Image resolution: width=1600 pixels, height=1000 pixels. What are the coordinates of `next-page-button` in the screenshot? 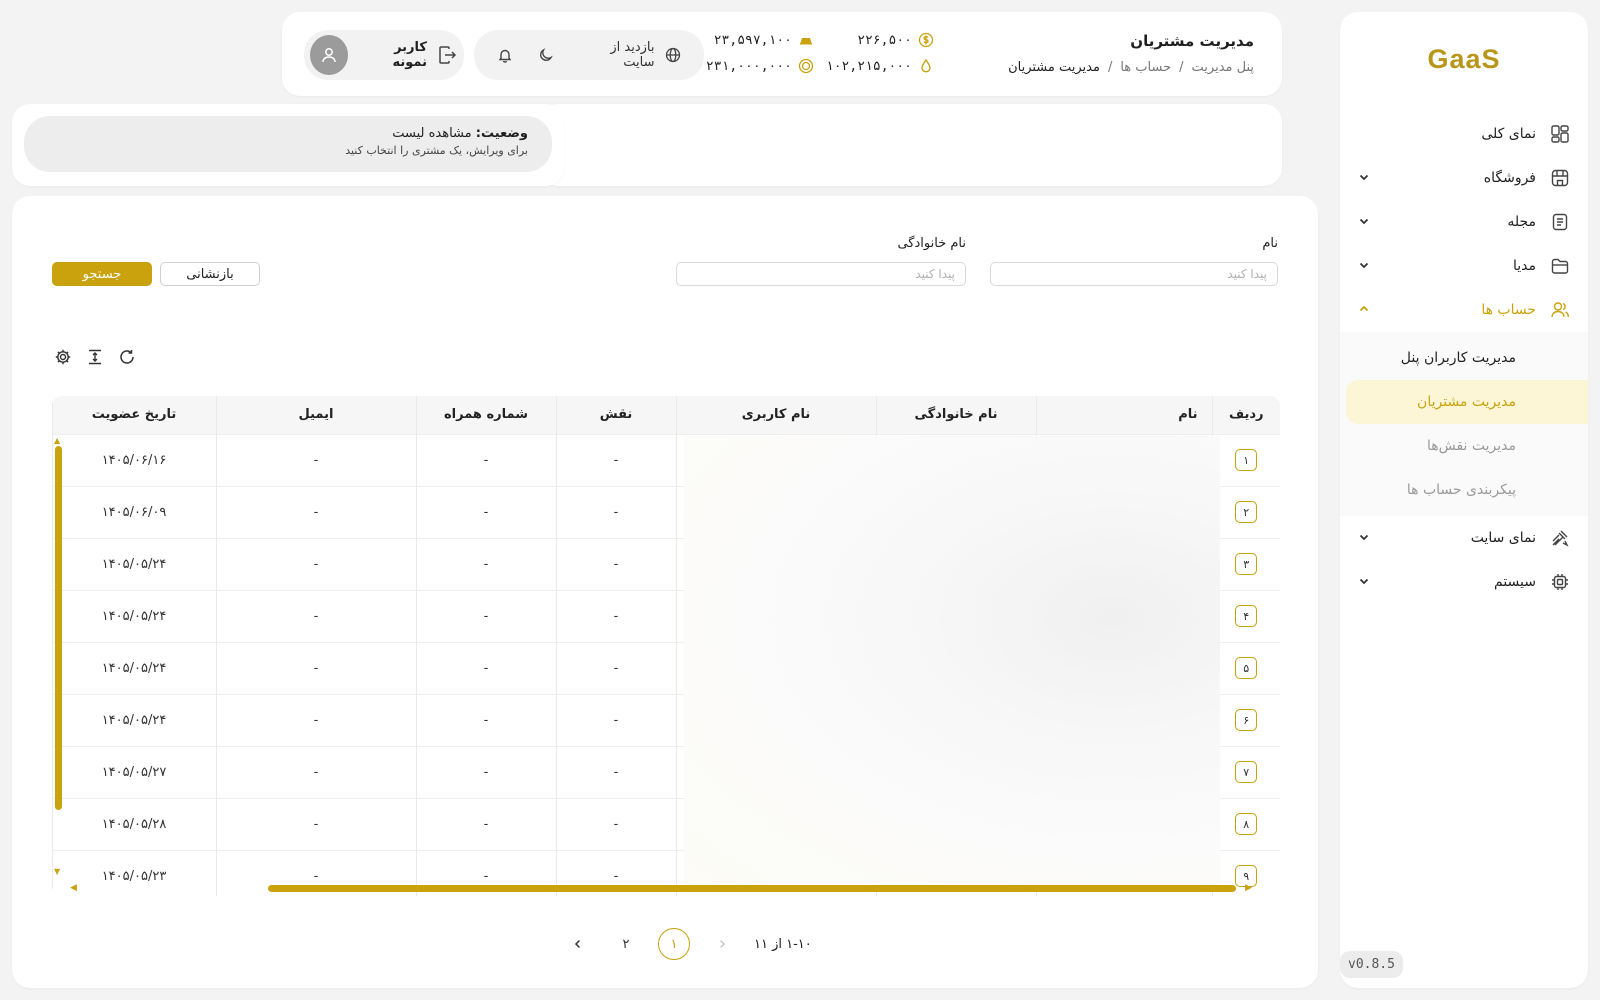 It's located at (578, 944).